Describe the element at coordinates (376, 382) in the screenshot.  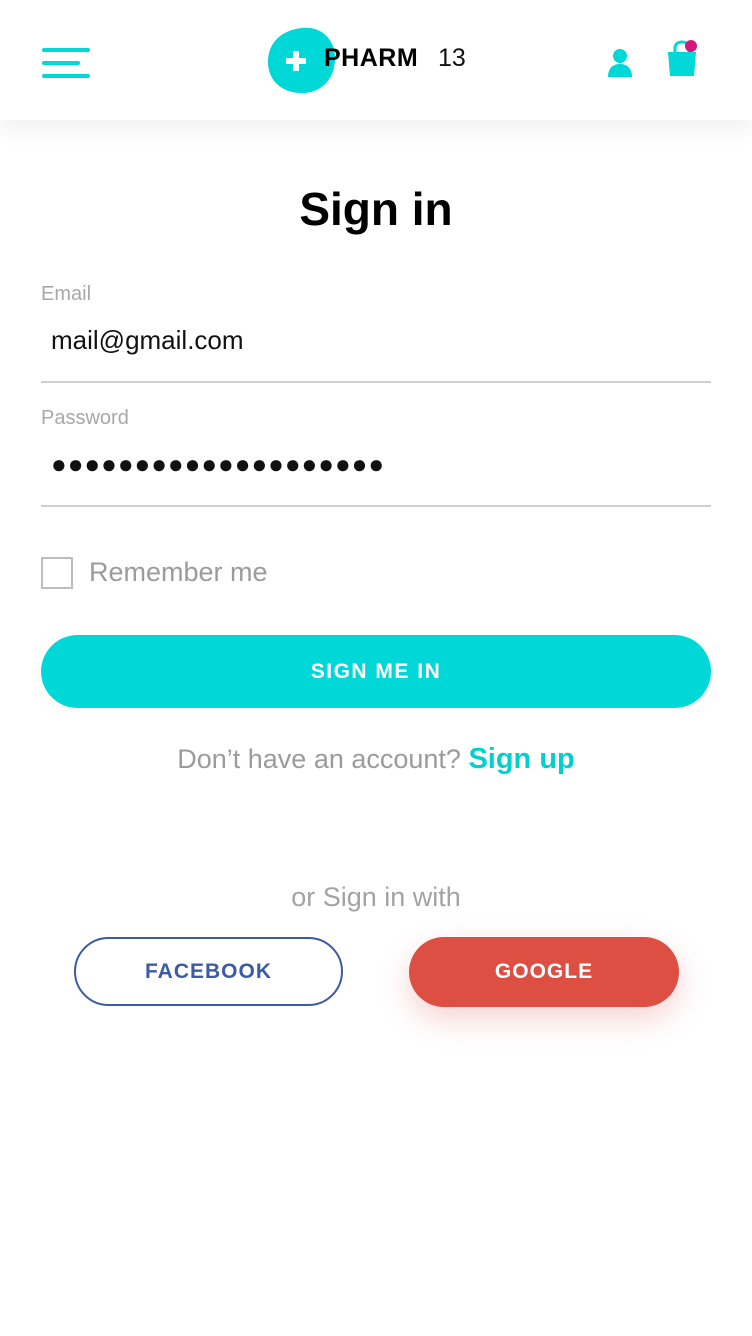
I see `email-underline` at that location.